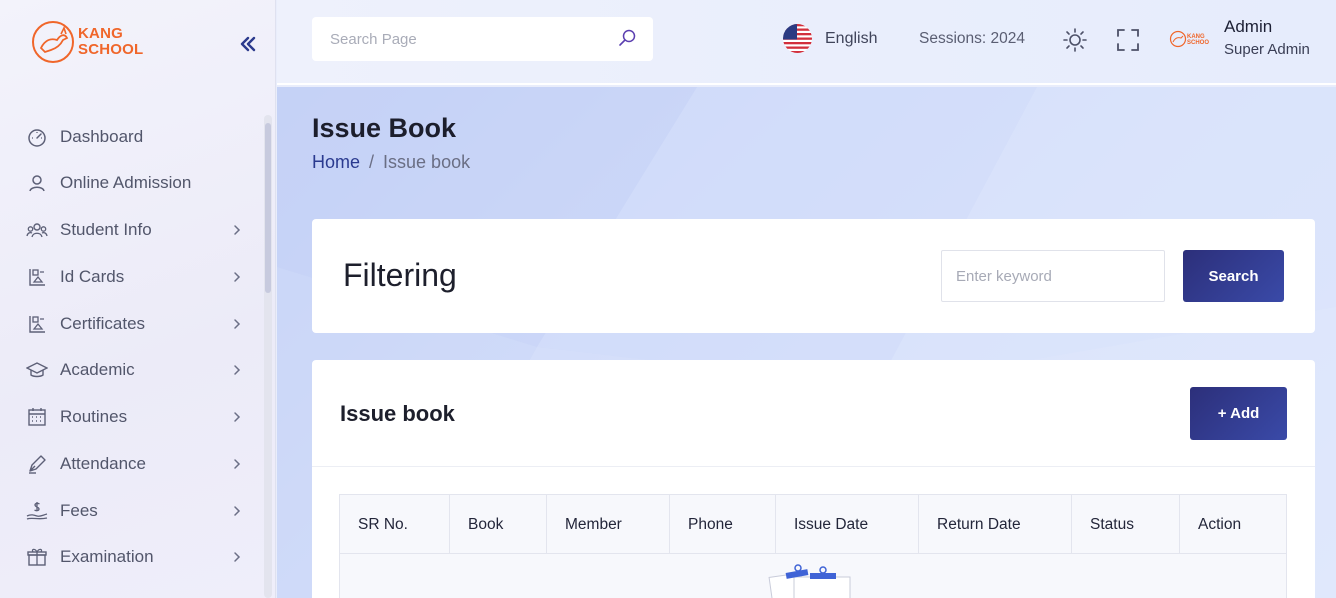 Image resolution: width=1336 pixels, height=598 pixels. I want to click on gift-box-icon, so click(37, 557).